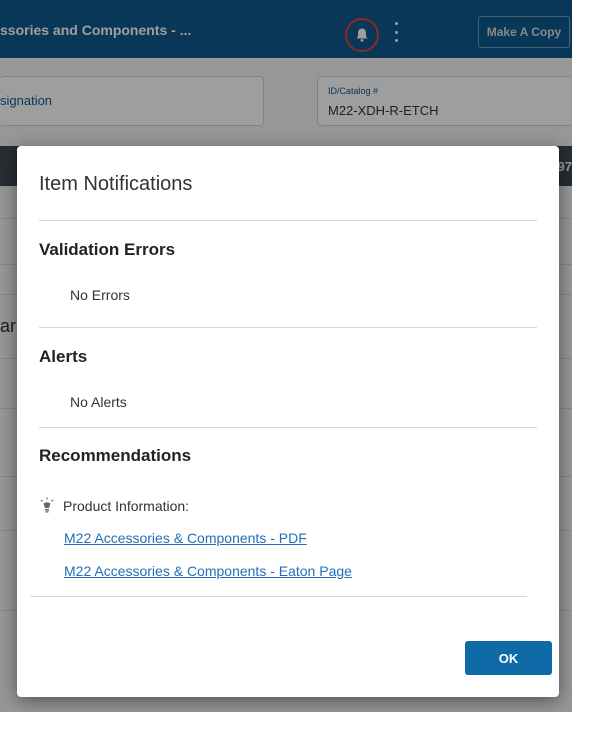 The image size is (612, 742). What do you see at coordinates (508, 658) in the screenshot?
I see `ok-button: OK` at bounding box center [508, 658].